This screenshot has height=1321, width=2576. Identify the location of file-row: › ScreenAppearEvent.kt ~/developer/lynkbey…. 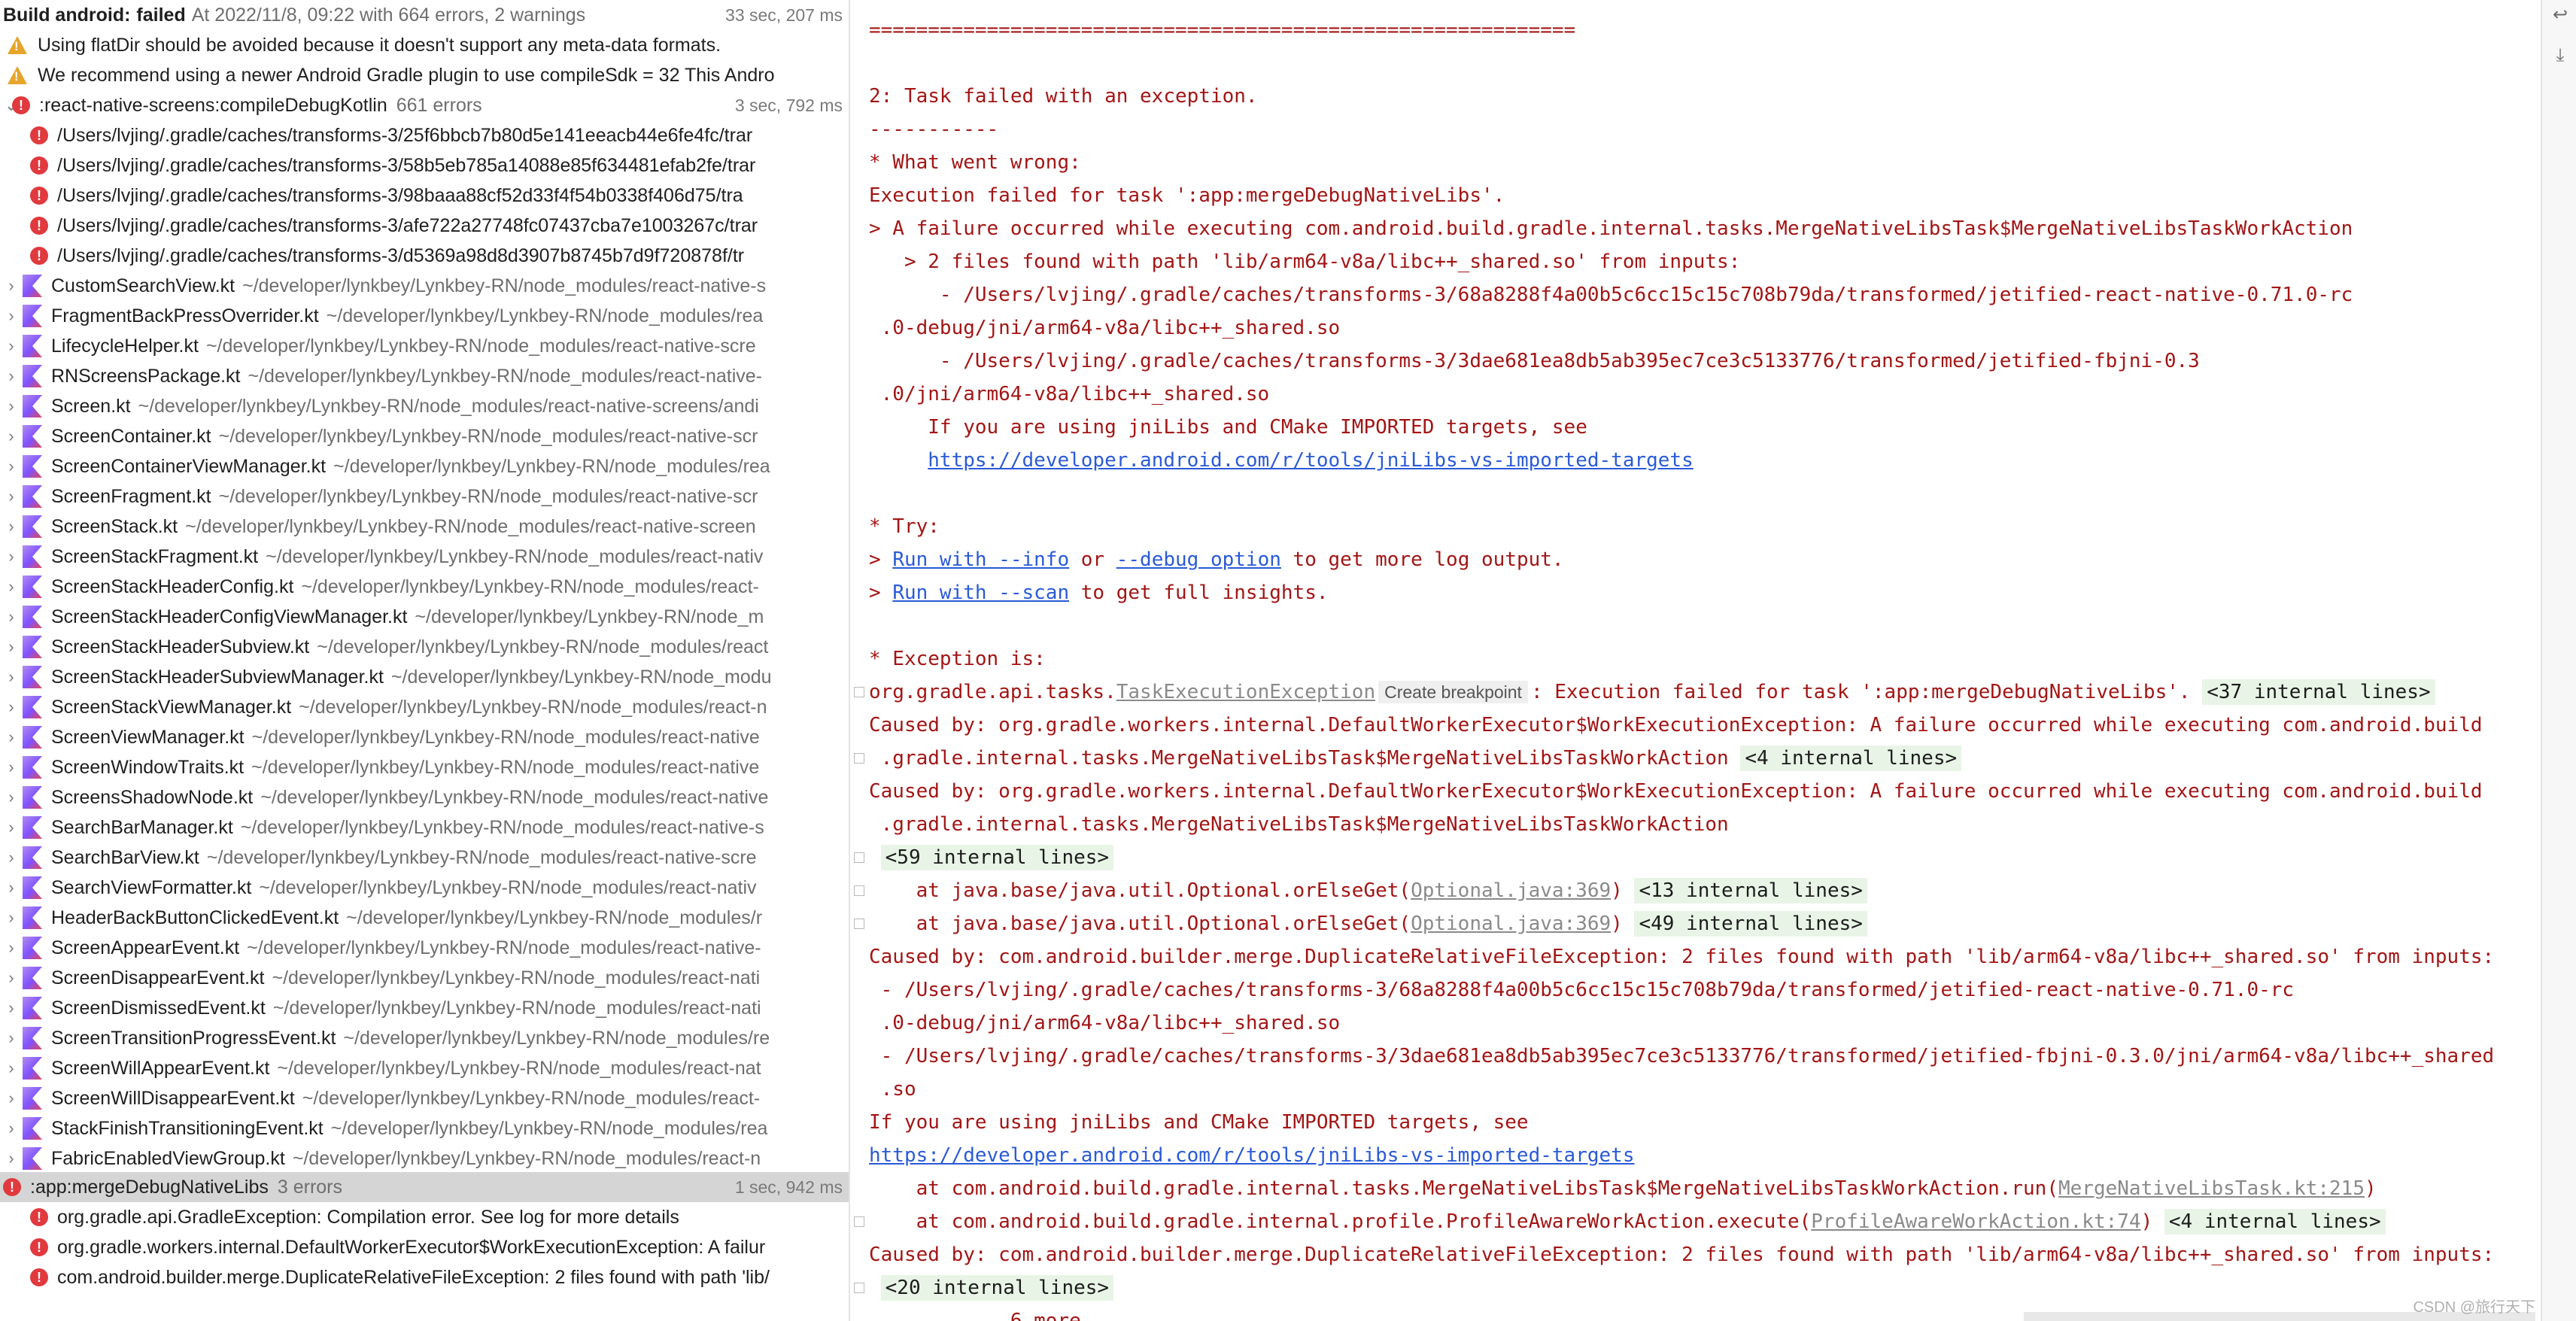
(424, 948).